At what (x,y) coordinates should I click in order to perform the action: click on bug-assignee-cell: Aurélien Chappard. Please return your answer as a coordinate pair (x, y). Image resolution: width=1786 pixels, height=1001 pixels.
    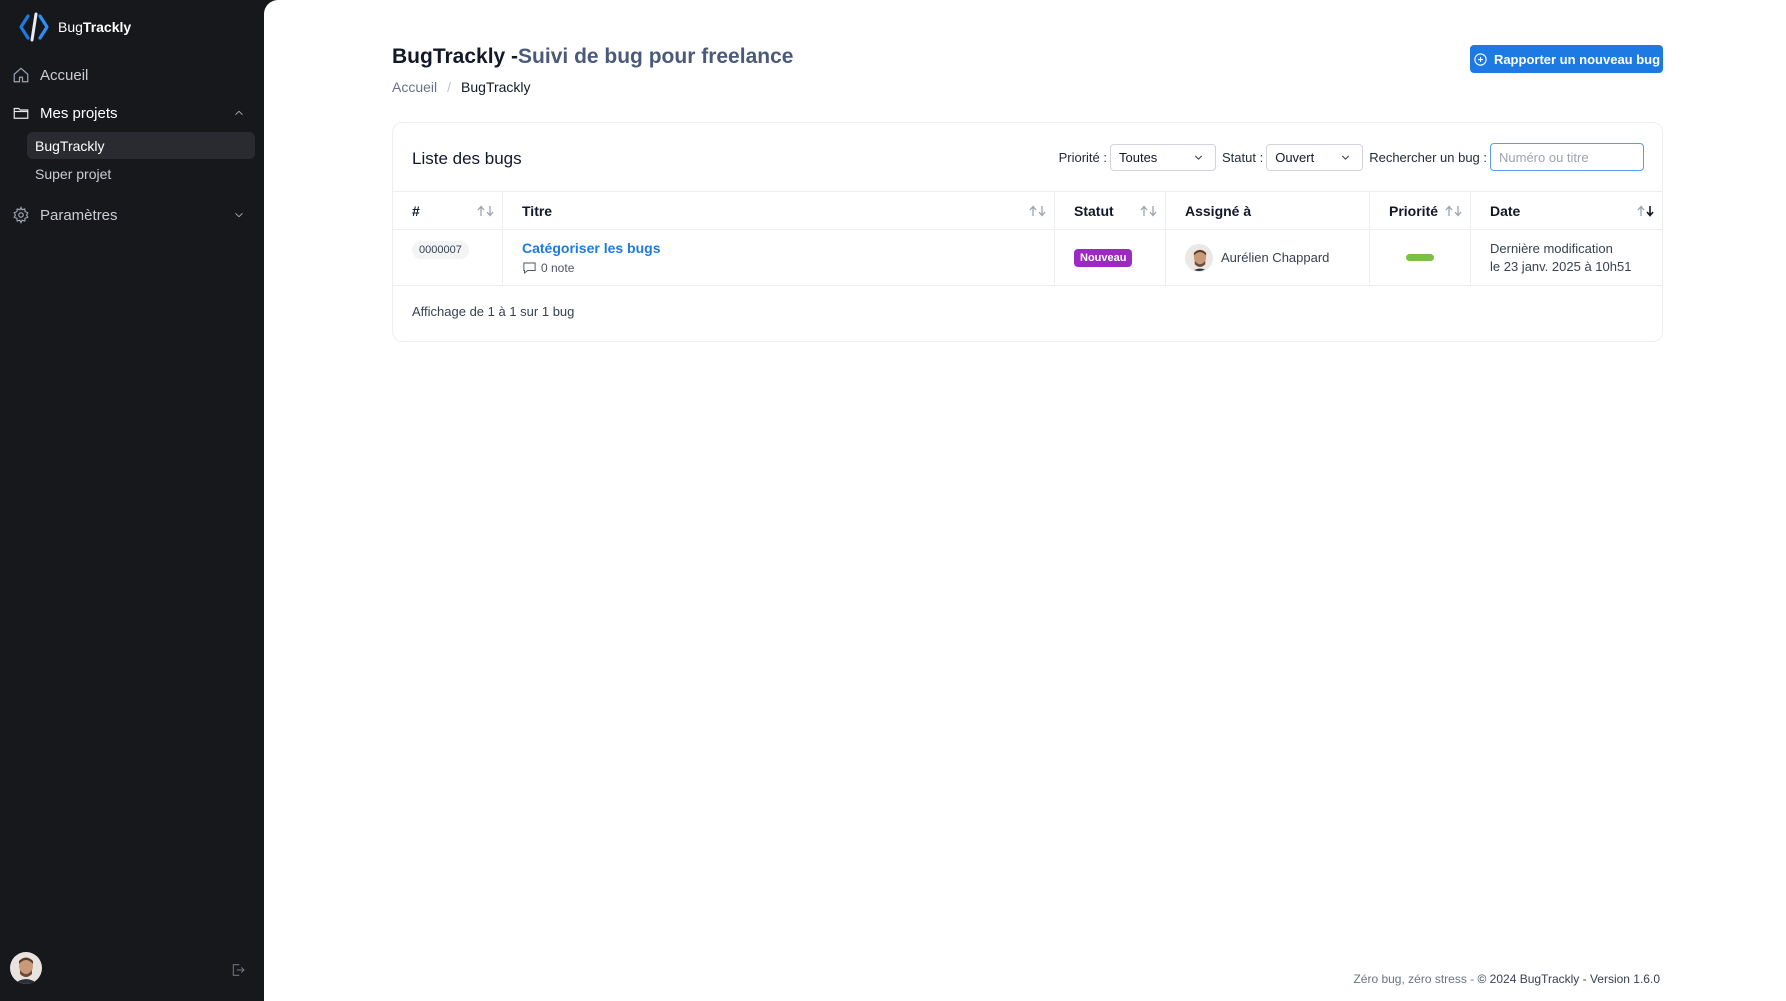
    Looking at the image, I should click on (1267, 257).